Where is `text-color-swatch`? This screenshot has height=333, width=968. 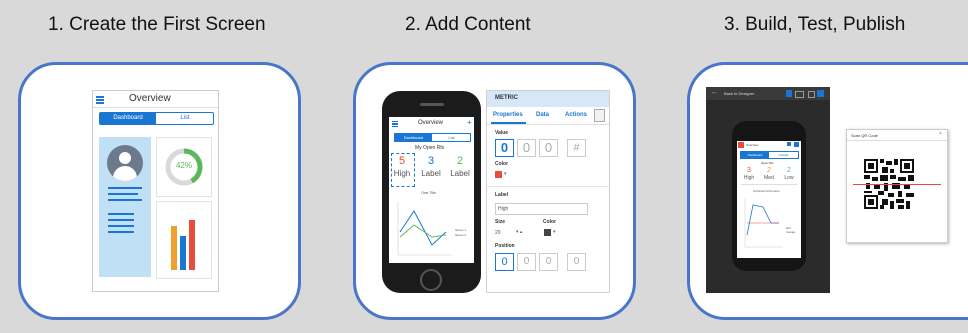 text-color-swatch is located at coordinates (547, 232).